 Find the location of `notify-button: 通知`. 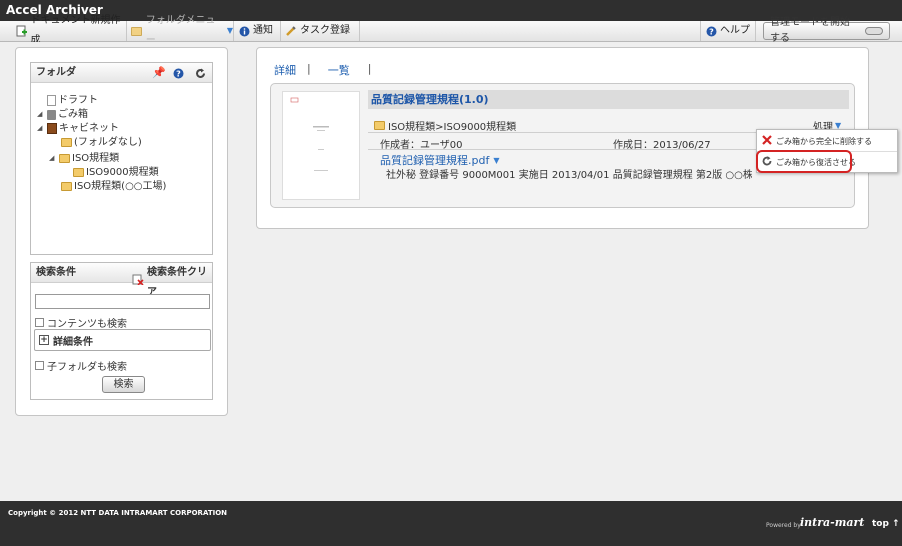

notify-button: 通知 is located at coordinates (257, 31).